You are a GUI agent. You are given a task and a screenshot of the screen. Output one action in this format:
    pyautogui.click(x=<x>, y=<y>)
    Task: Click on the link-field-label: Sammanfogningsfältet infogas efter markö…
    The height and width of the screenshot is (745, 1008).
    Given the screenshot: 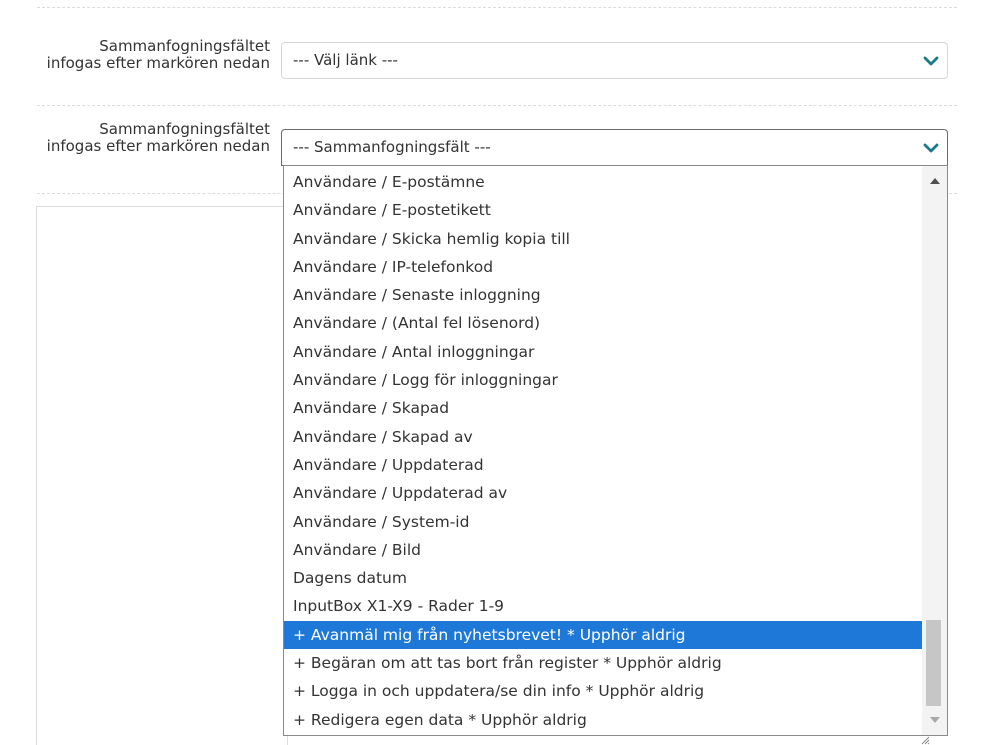 What is the action you would take?
    pyautogui.click(x=158, y=54)
    